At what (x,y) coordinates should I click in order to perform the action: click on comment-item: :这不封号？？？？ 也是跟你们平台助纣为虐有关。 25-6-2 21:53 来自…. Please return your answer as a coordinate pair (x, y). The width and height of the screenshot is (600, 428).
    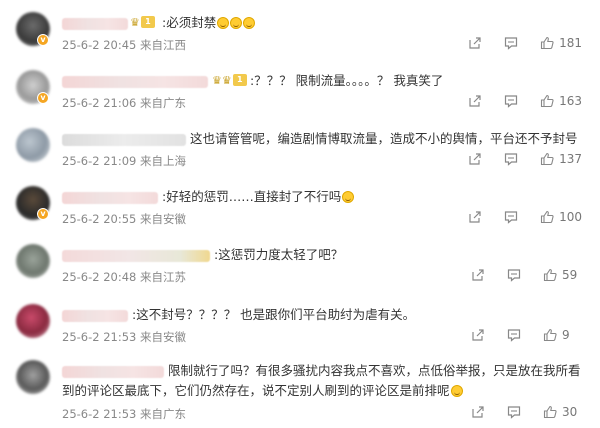
    Looking at the image, I should click on (300, 329).